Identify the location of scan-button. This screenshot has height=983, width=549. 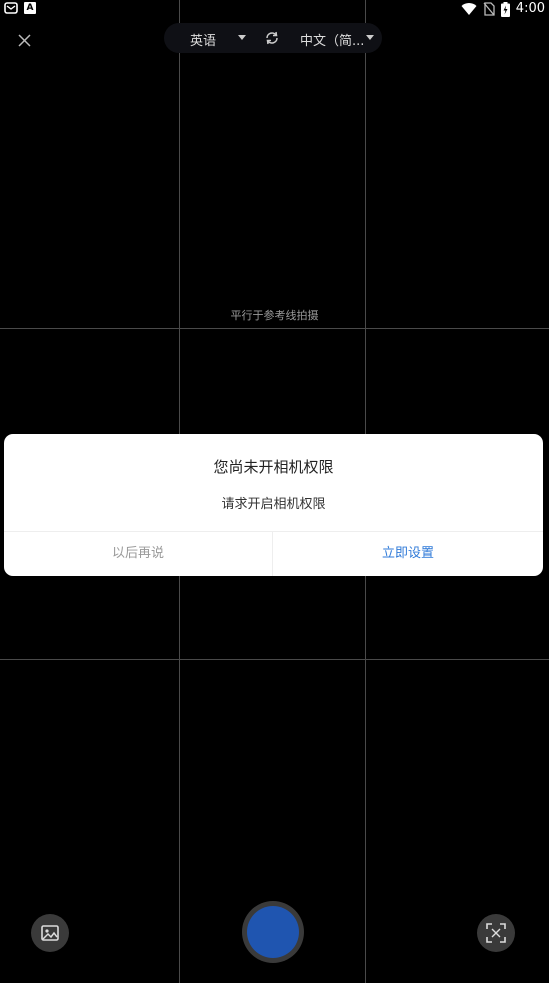
(496, 933).